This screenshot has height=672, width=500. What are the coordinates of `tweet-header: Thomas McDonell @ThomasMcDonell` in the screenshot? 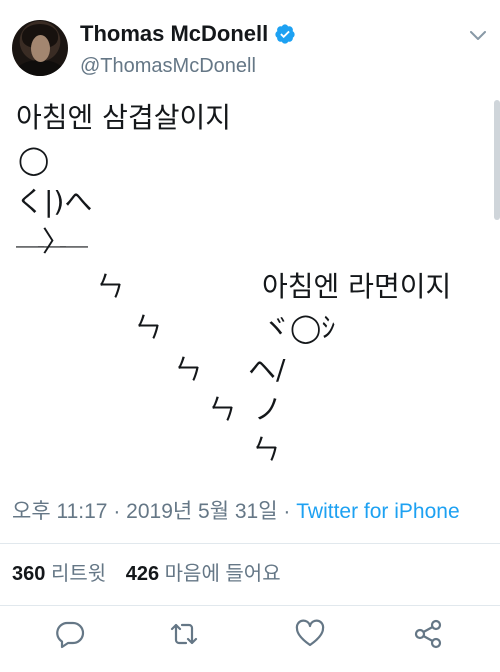 It's located at (250, 50).